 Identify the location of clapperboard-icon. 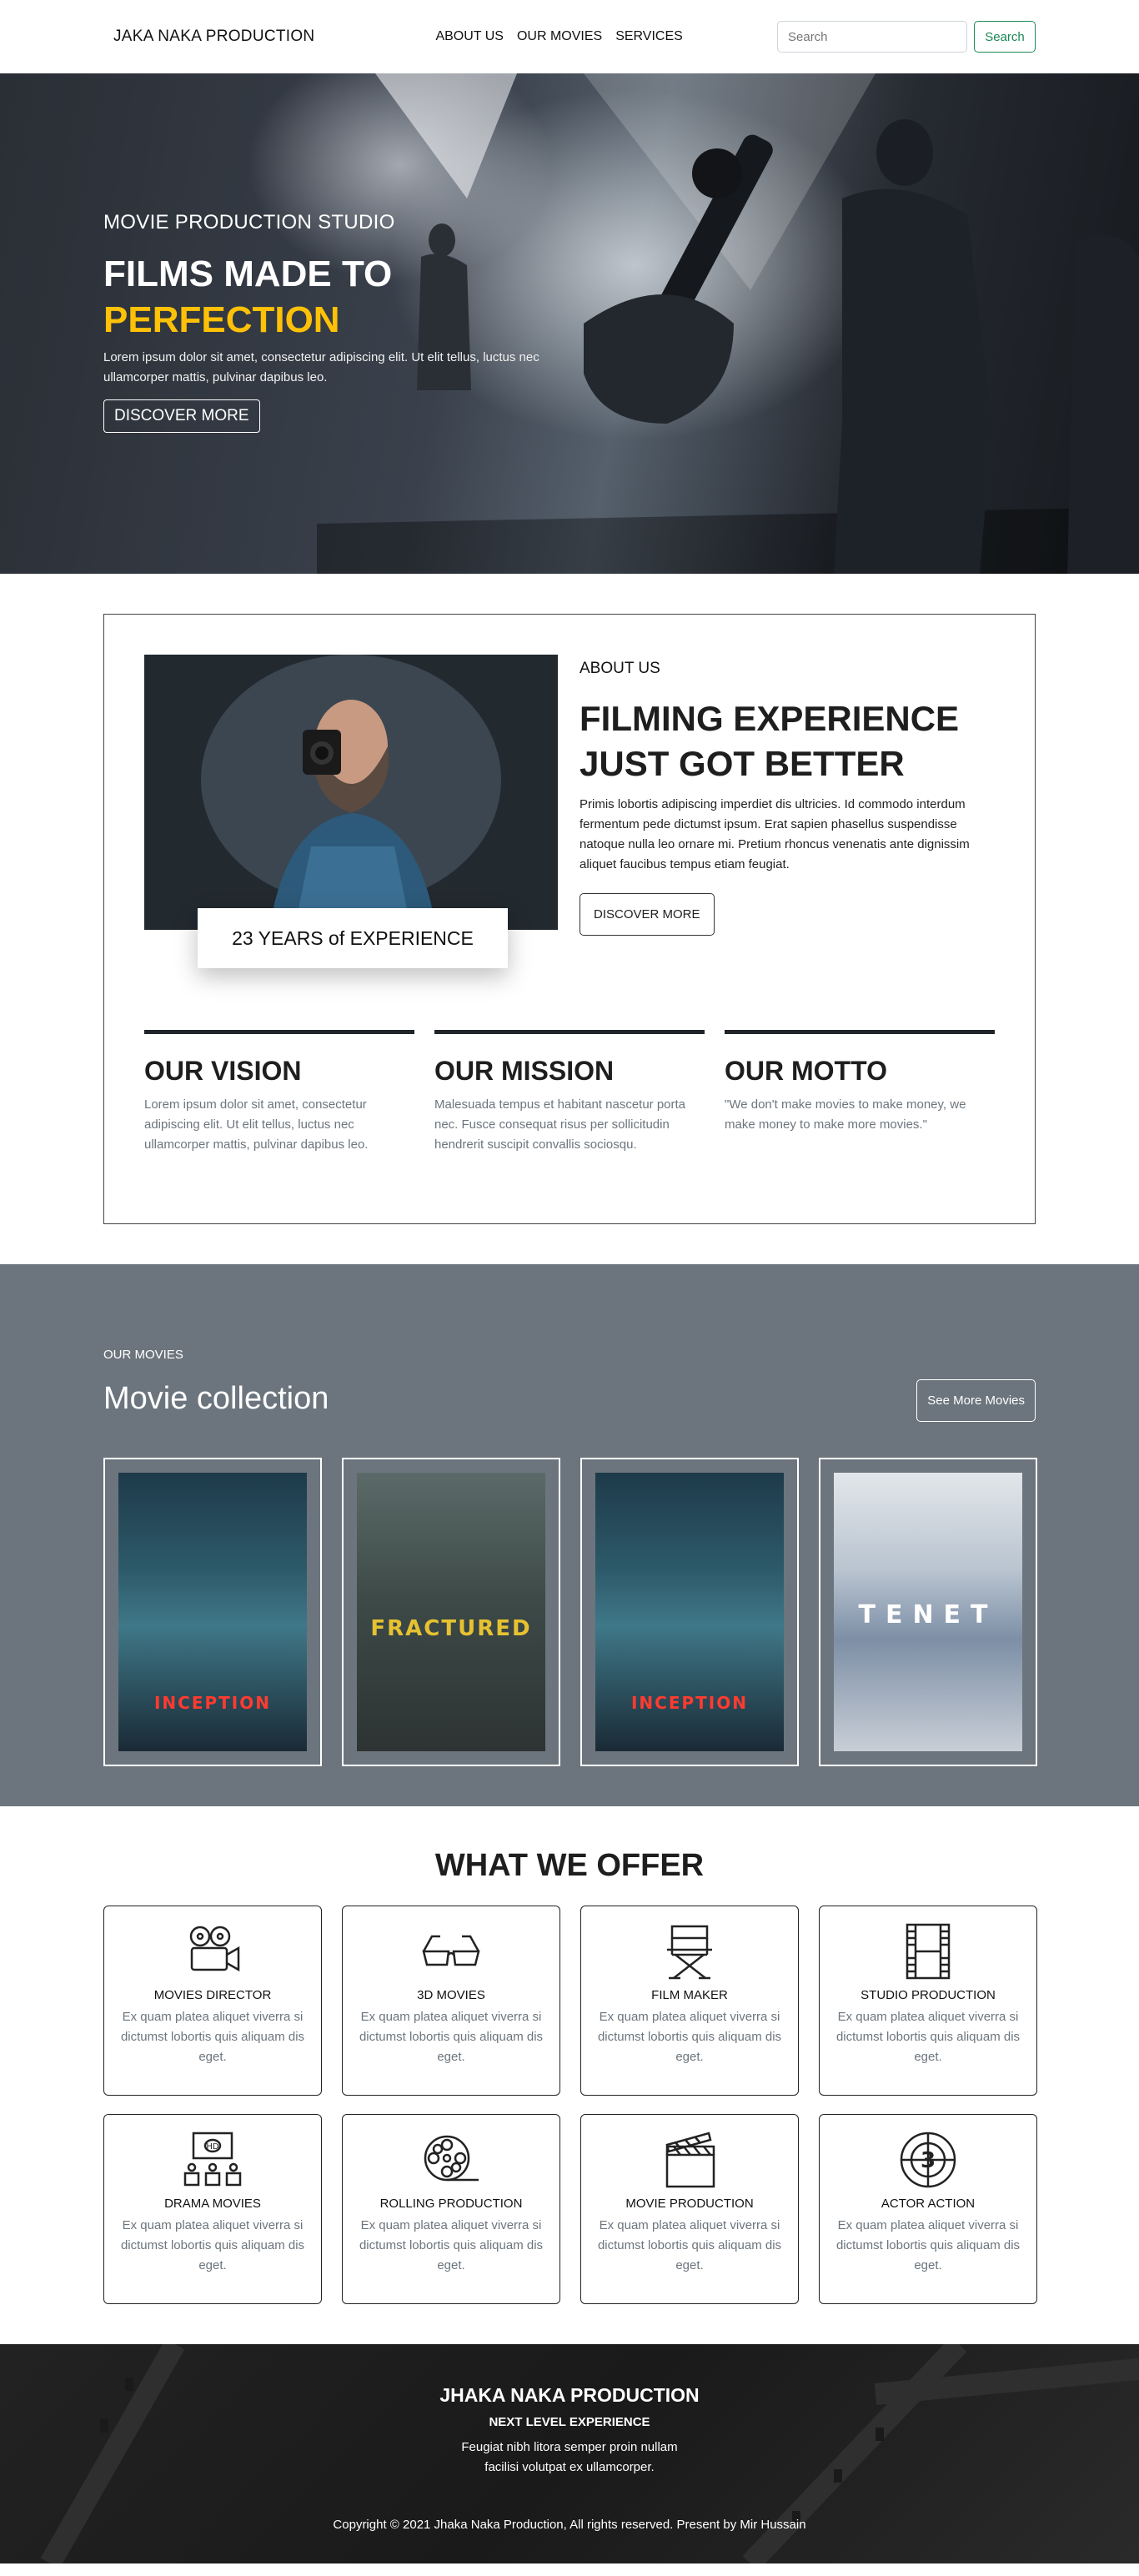
(690, 2160).